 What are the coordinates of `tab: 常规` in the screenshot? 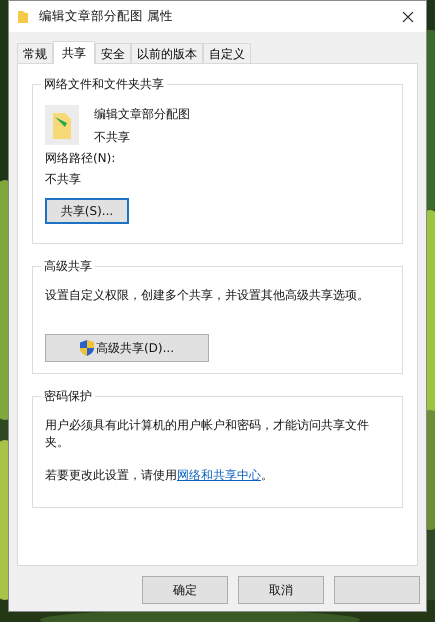 It's located at (35, 53).